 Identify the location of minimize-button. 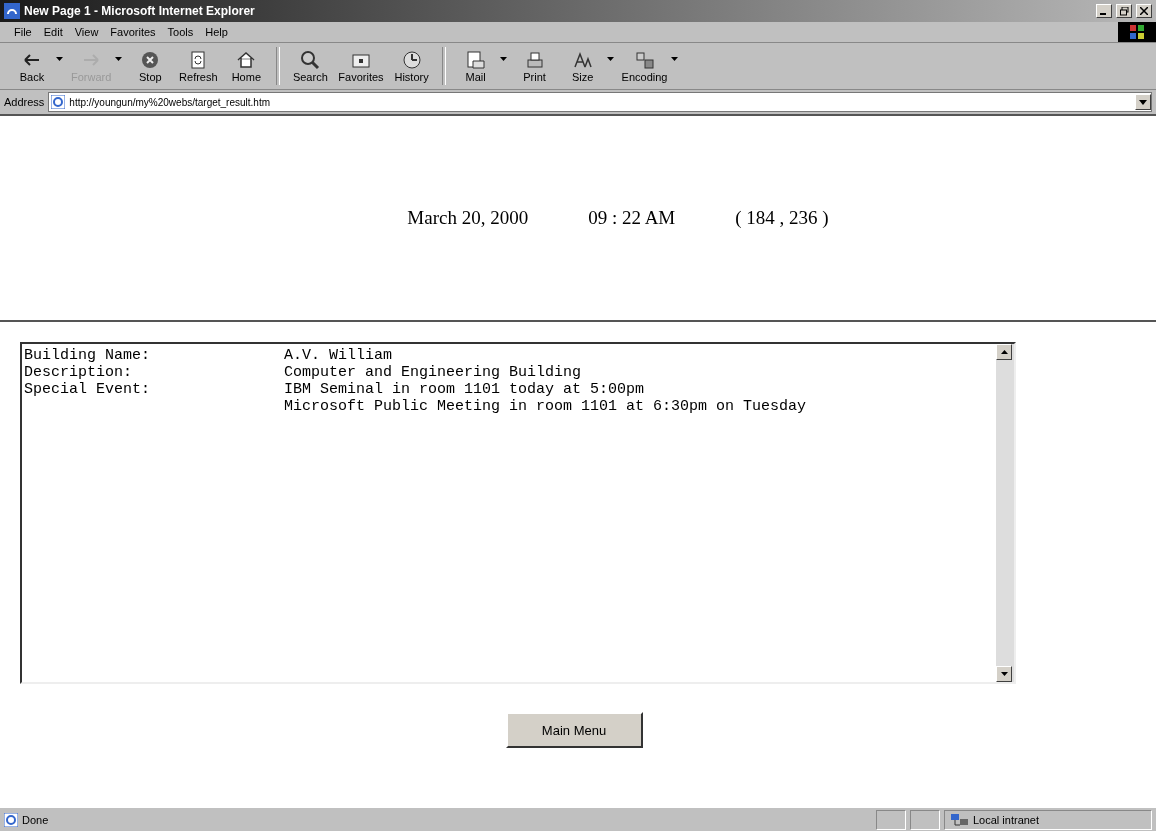
(1104, 11).